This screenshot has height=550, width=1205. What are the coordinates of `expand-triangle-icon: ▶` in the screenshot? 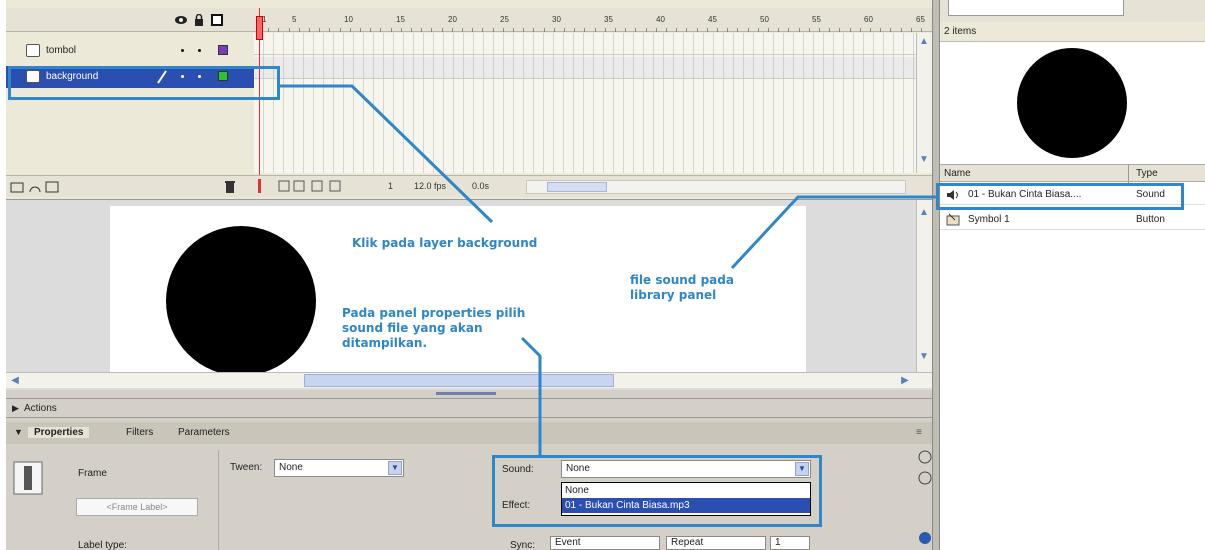 It's located at (15, 408).